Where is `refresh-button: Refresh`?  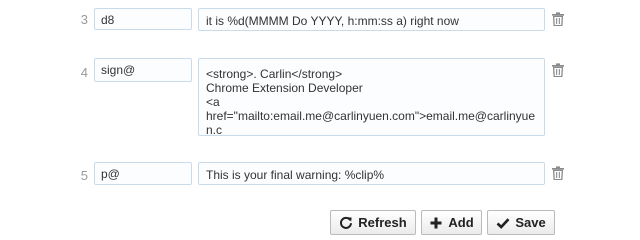
refresh-button: Refresh is located at coordinates (373, 222).